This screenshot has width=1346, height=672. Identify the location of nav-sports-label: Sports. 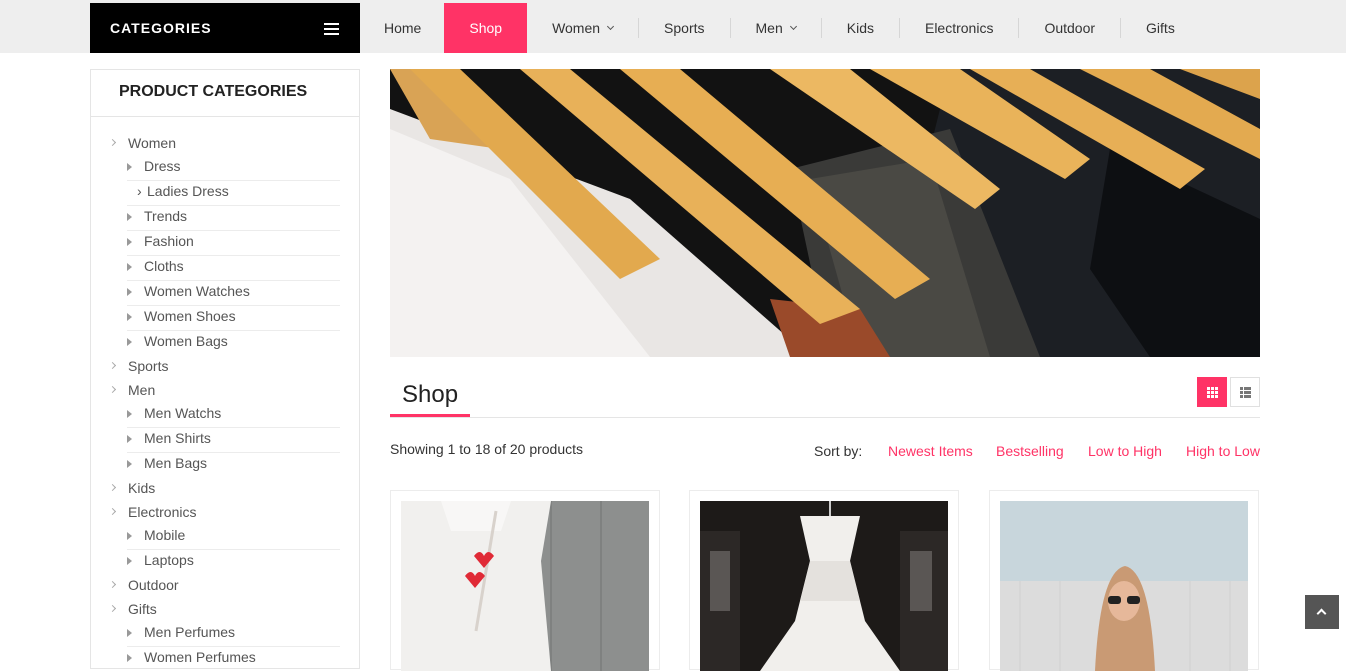
(684, 28).